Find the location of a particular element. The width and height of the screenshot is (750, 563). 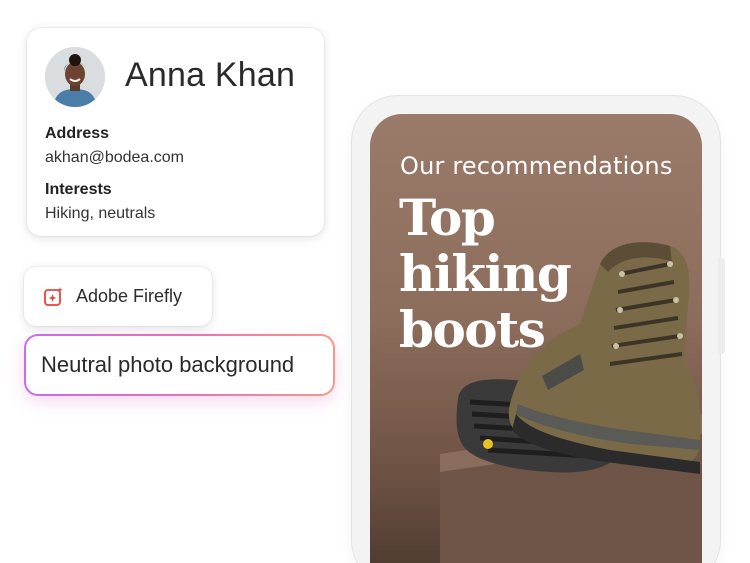

prompt-field: Neutral photo background is located at coordinates (179, 365).